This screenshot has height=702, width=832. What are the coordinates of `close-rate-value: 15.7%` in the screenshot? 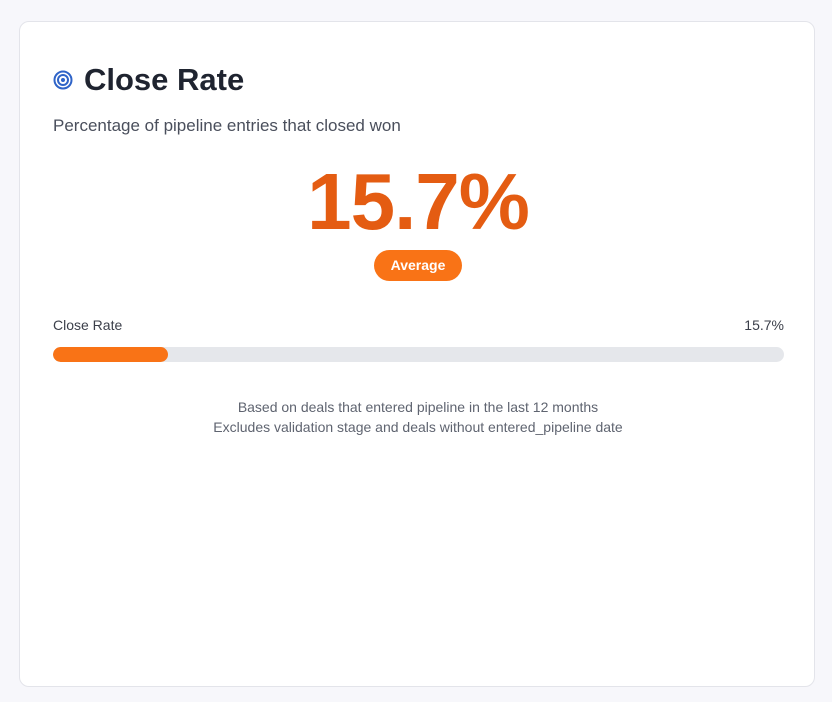 It's located at (418, 201).